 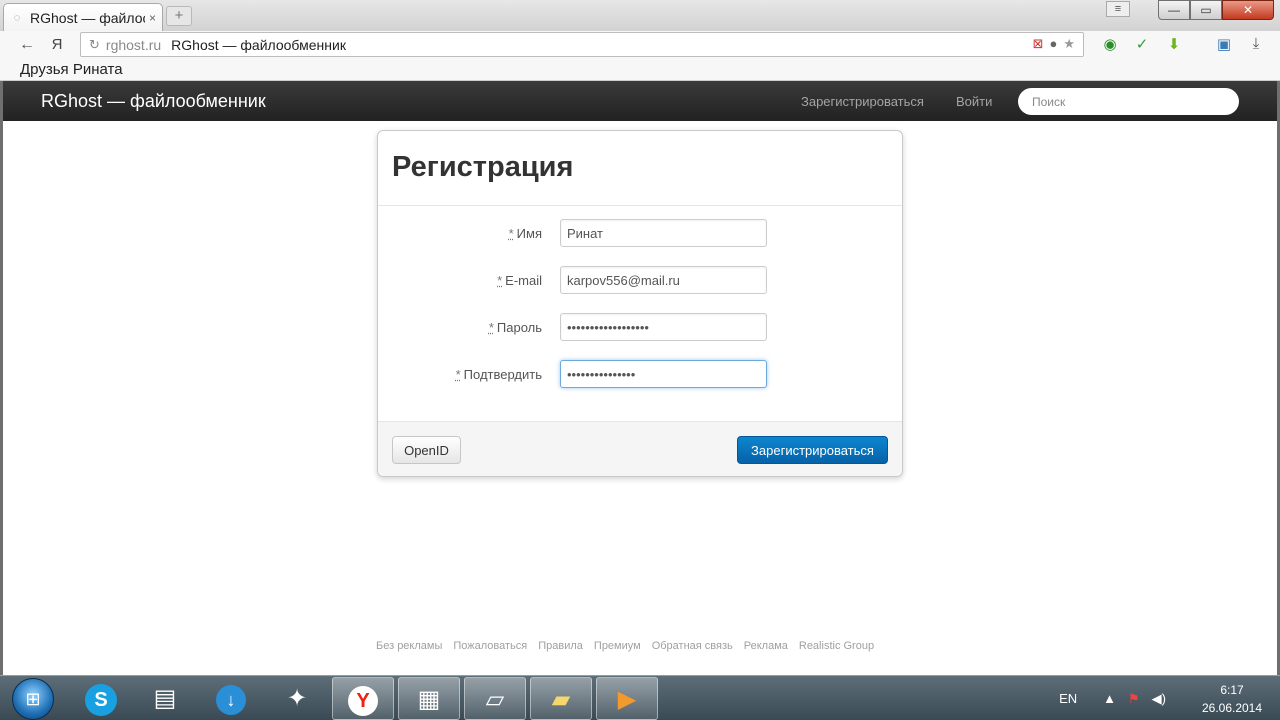 I want to click on player-icon: ▶, so click(x=627, y=698).